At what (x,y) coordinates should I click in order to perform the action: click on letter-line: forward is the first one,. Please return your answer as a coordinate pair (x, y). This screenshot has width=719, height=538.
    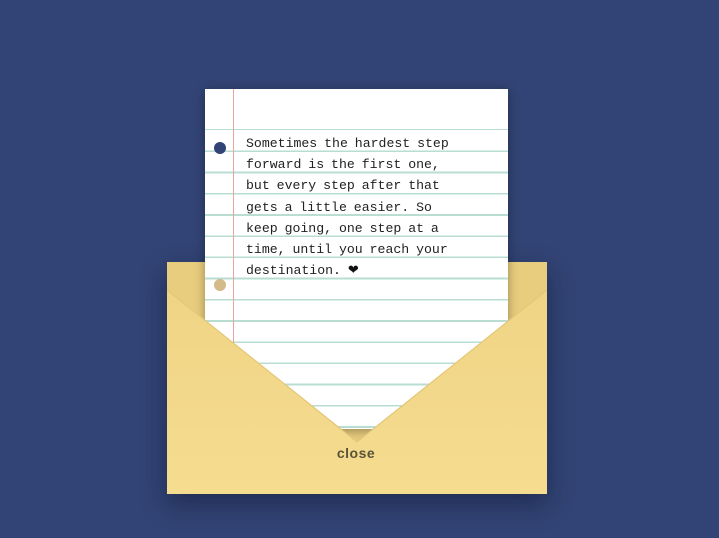
    Looking at the image, I should click on (343, 165).